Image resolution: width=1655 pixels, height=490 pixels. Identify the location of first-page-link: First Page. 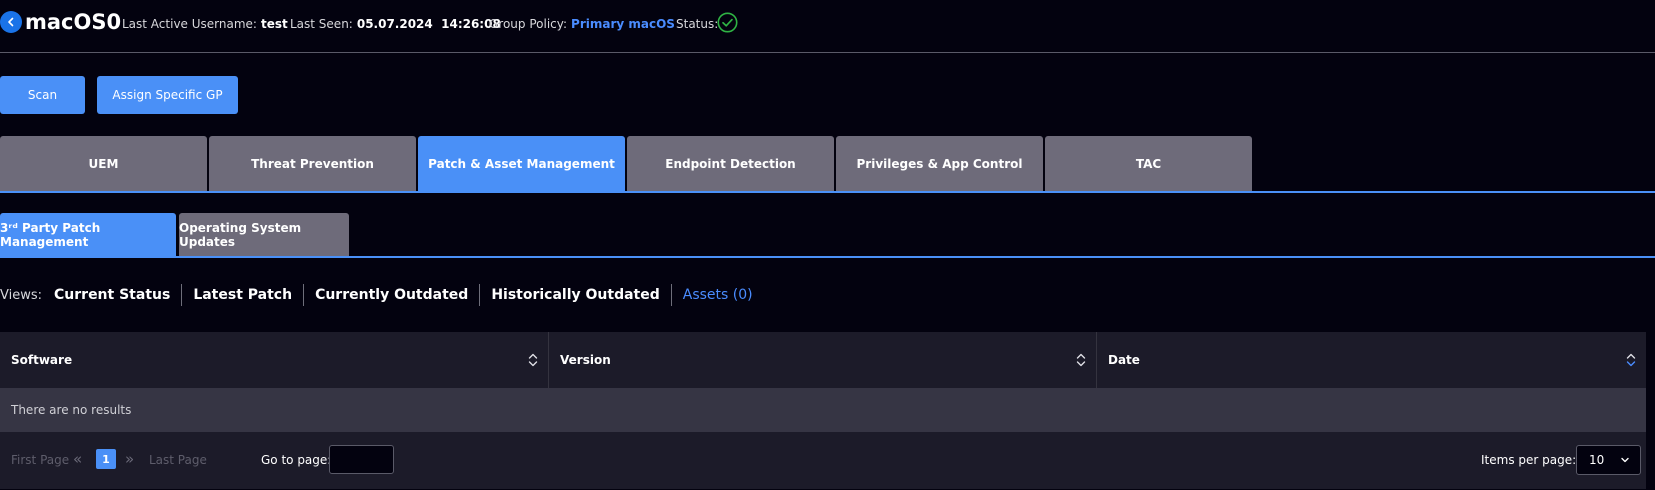
(40, 460).